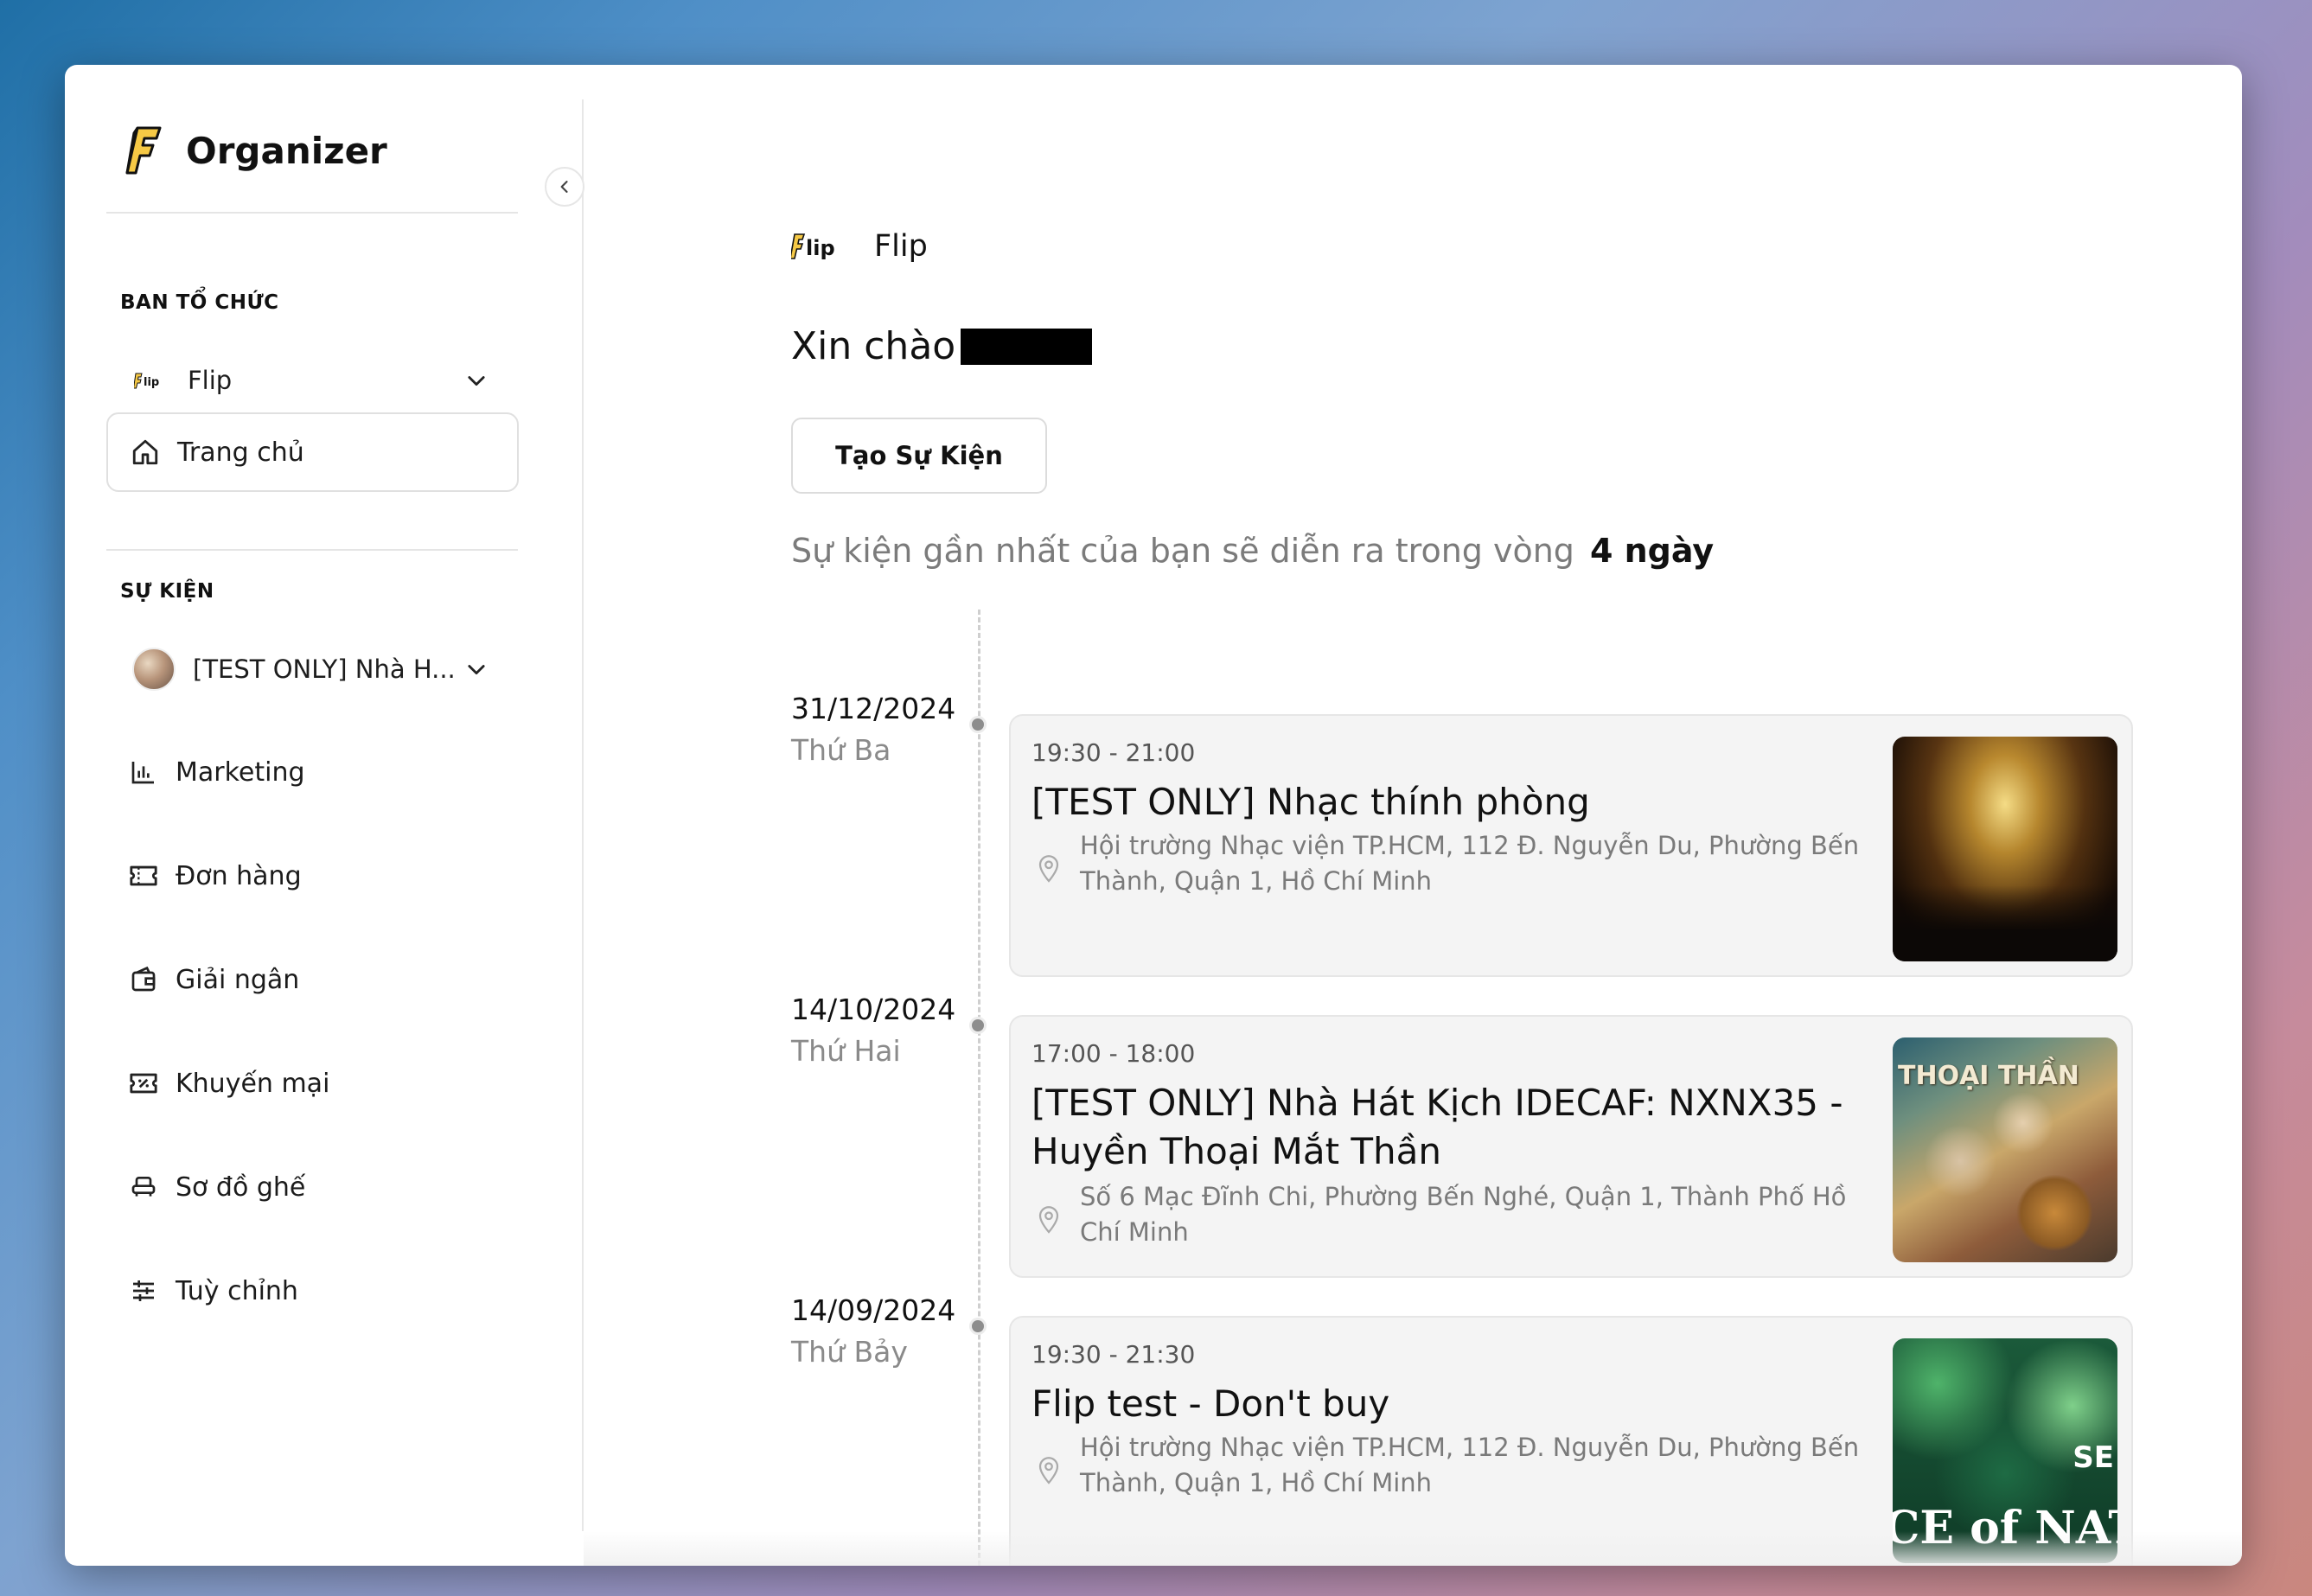 The width and height of the screenshot is (2312, 1596). Describe the element at coordinates (312, 875) in the screenshot. I see `nav-orders: Đơn hàng` at that location.